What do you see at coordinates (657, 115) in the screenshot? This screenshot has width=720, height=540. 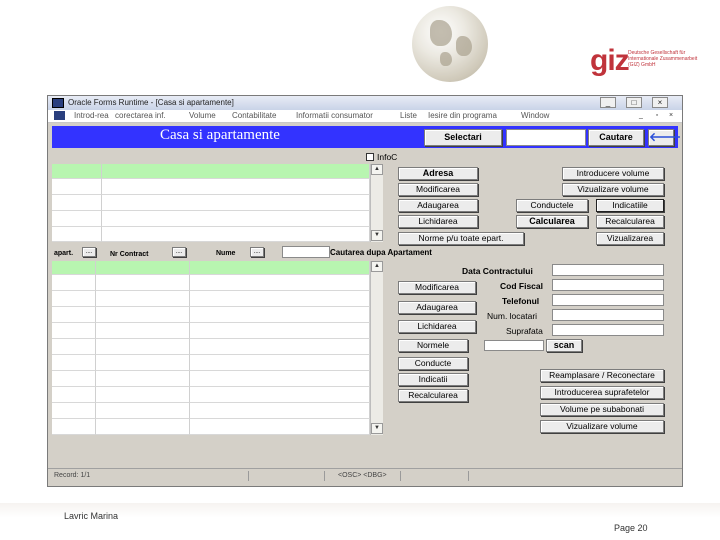 I see `mdi-restore-button: ▫` at bounding box center [657, 115].